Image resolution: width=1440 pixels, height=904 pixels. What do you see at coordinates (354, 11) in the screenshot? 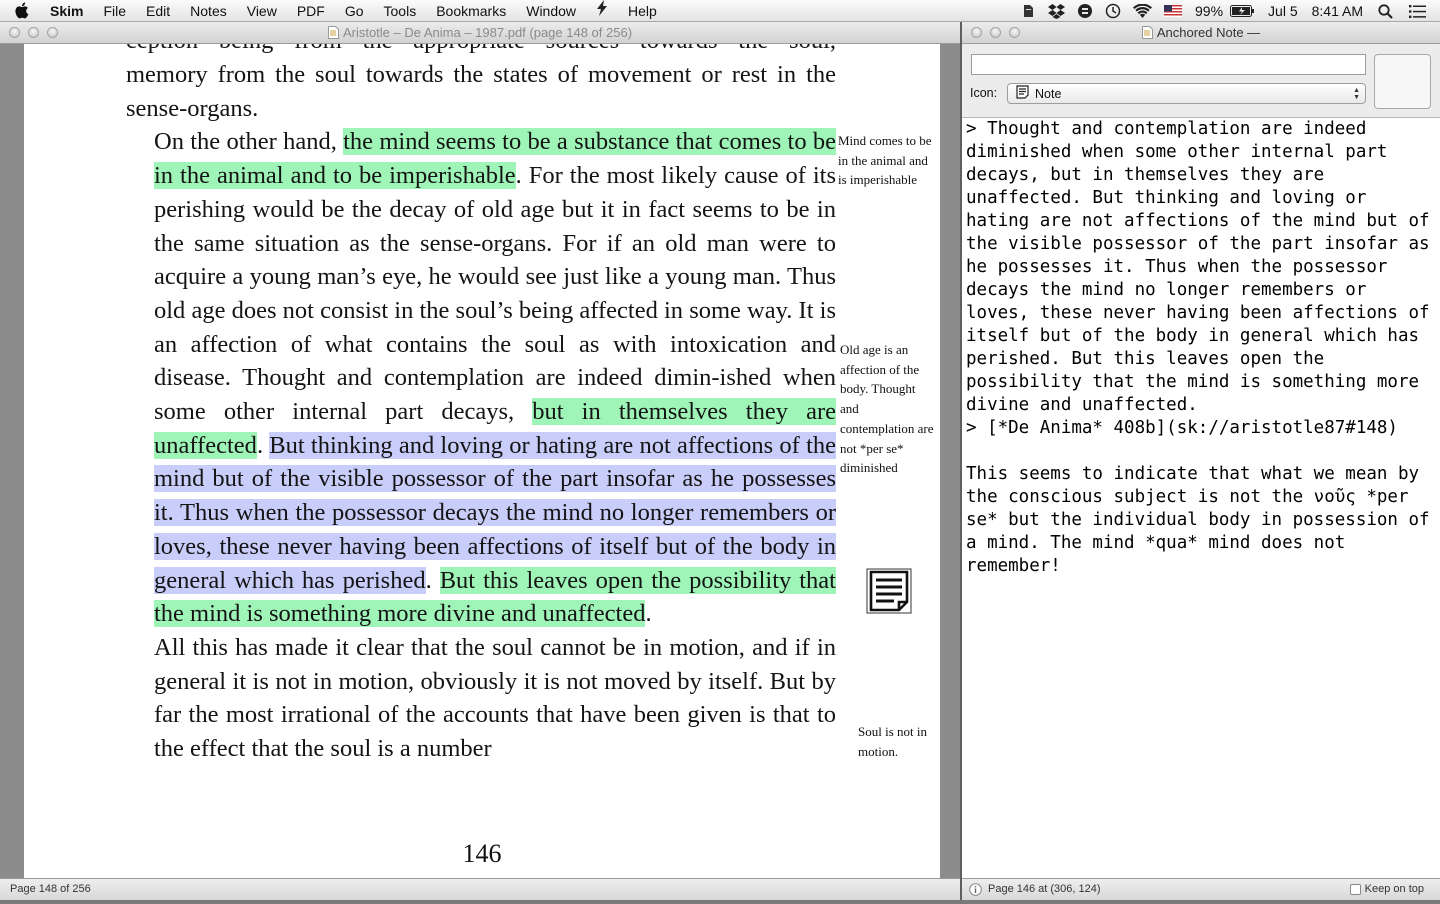
I see `menu-go: Go` at bounding box center [354, 11].